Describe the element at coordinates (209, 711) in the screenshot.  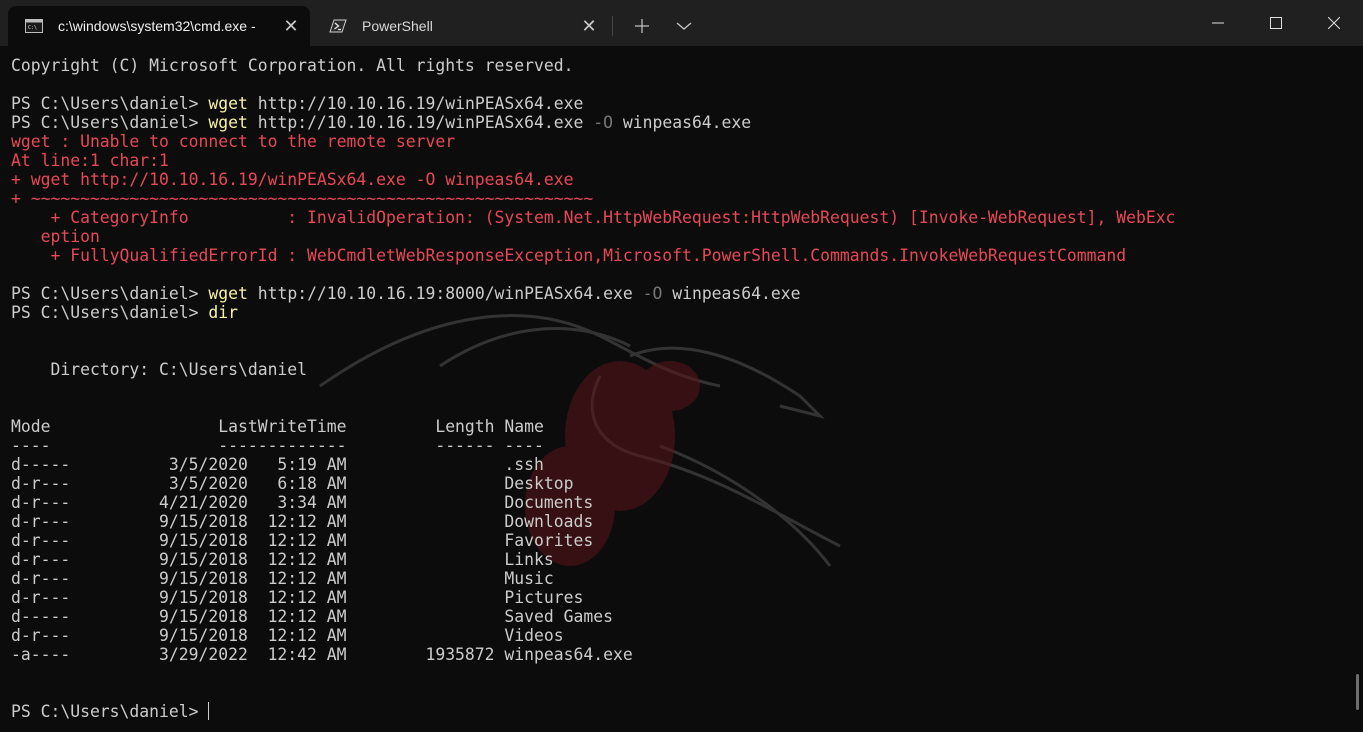
I see `text-cursor` at that location.